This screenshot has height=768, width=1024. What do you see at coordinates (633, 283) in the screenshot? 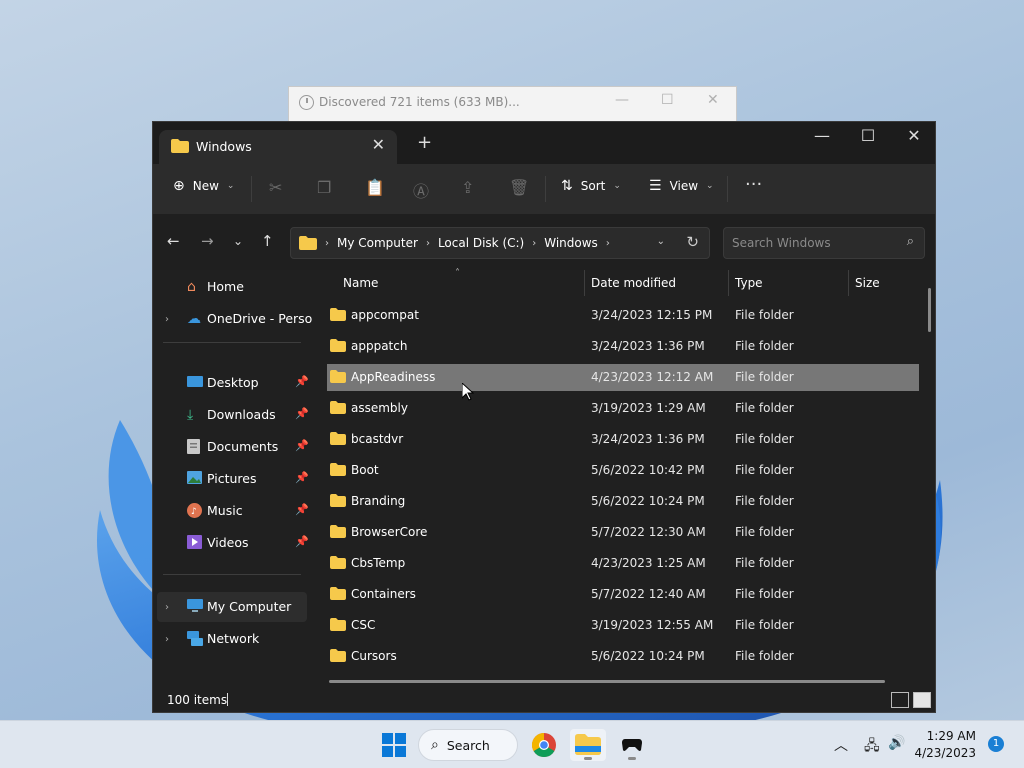
I see `column-header-date-modified: Date modified` at bounding box center [633, 283].